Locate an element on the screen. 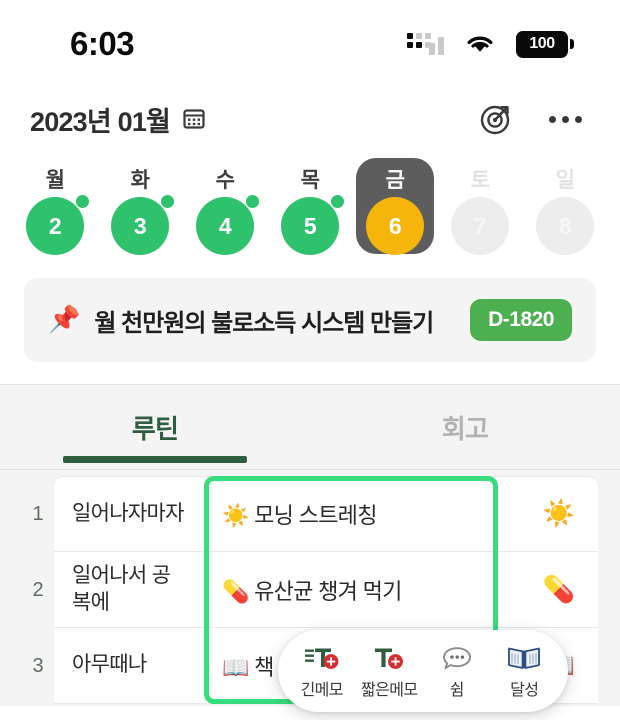 Image resolution: width=620 pixels, height=720 pixels. week-day-3: 목 5 is located at coordinates (310, 206).